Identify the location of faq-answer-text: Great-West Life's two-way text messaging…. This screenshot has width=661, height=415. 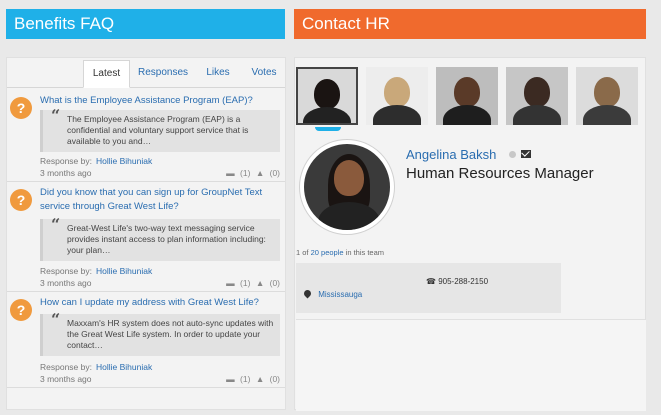
(166, 239).